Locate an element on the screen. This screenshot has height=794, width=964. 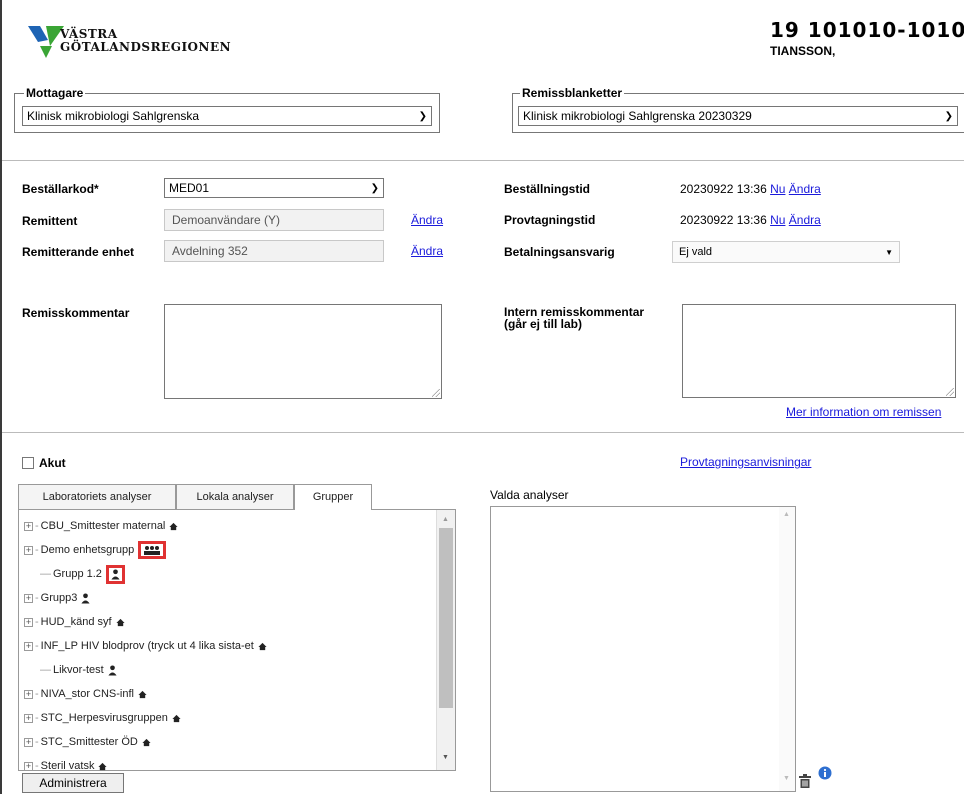
valda-analyser-label: Valda analyser is located at coordinates (529, 495).